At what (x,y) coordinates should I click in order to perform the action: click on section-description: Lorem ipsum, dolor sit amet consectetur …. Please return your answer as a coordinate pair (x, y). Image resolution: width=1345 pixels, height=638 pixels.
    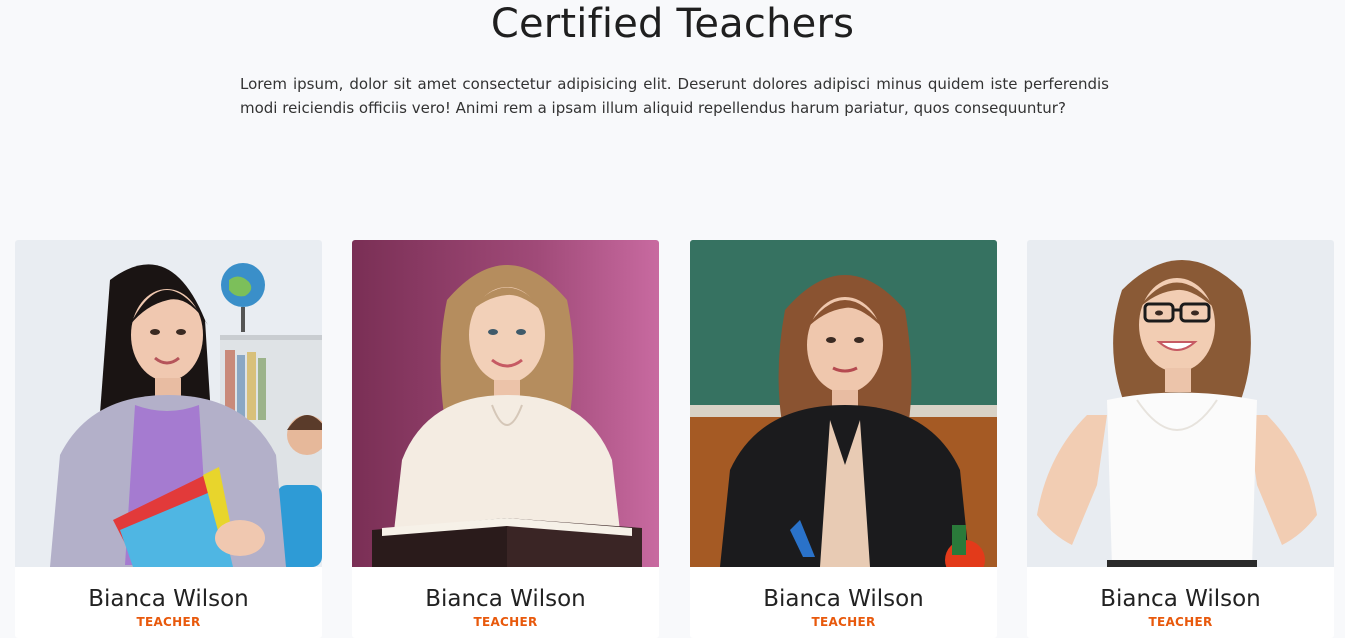
    Looking at the image, I should click on (674, 96).